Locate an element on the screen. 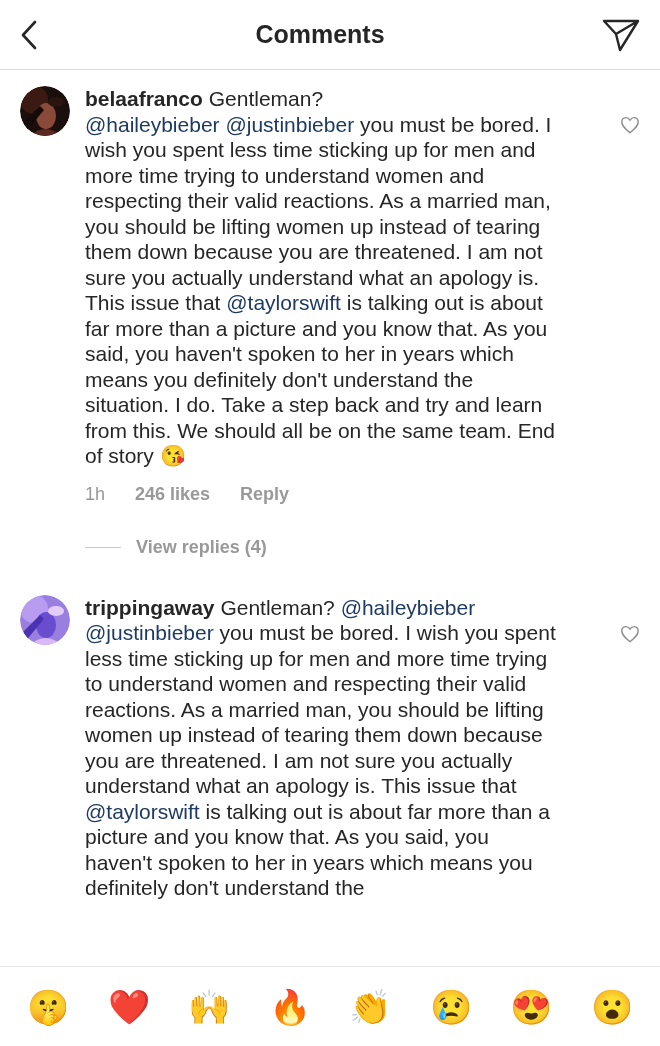 The image size is (660, 1046). likes-link: 246 likes is located at coordinates (173, 494).